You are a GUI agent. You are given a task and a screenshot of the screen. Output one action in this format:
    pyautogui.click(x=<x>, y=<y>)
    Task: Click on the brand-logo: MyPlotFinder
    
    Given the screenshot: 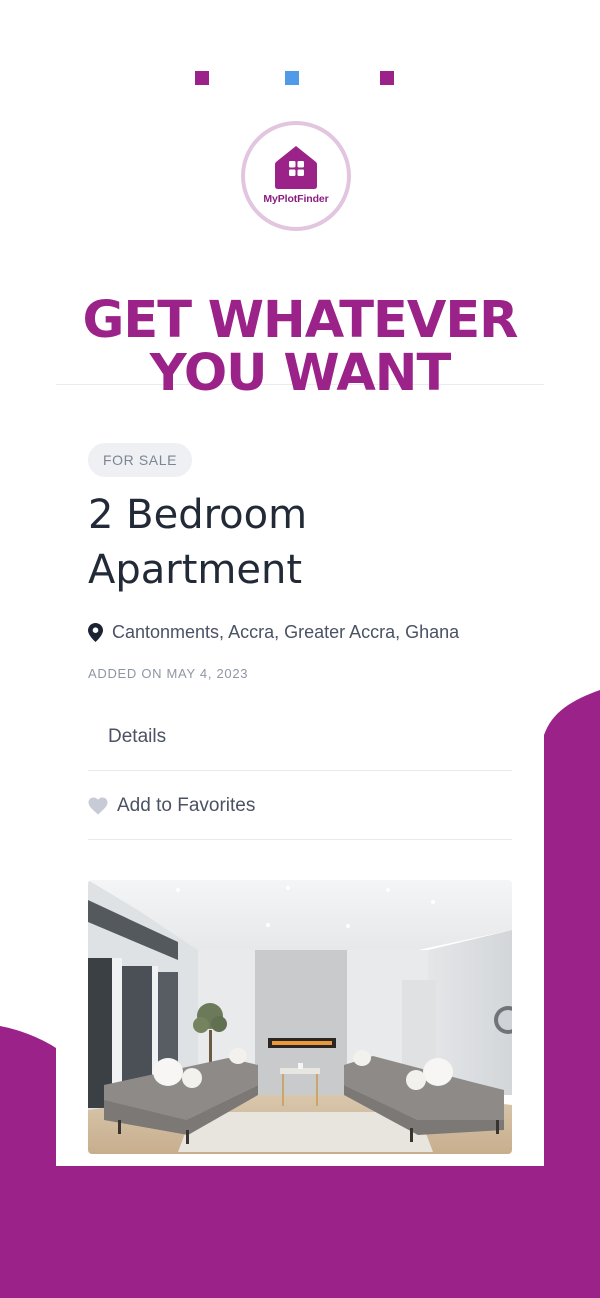 What is the action you would take?
    pyautogui.click(x=296, y=176)
    